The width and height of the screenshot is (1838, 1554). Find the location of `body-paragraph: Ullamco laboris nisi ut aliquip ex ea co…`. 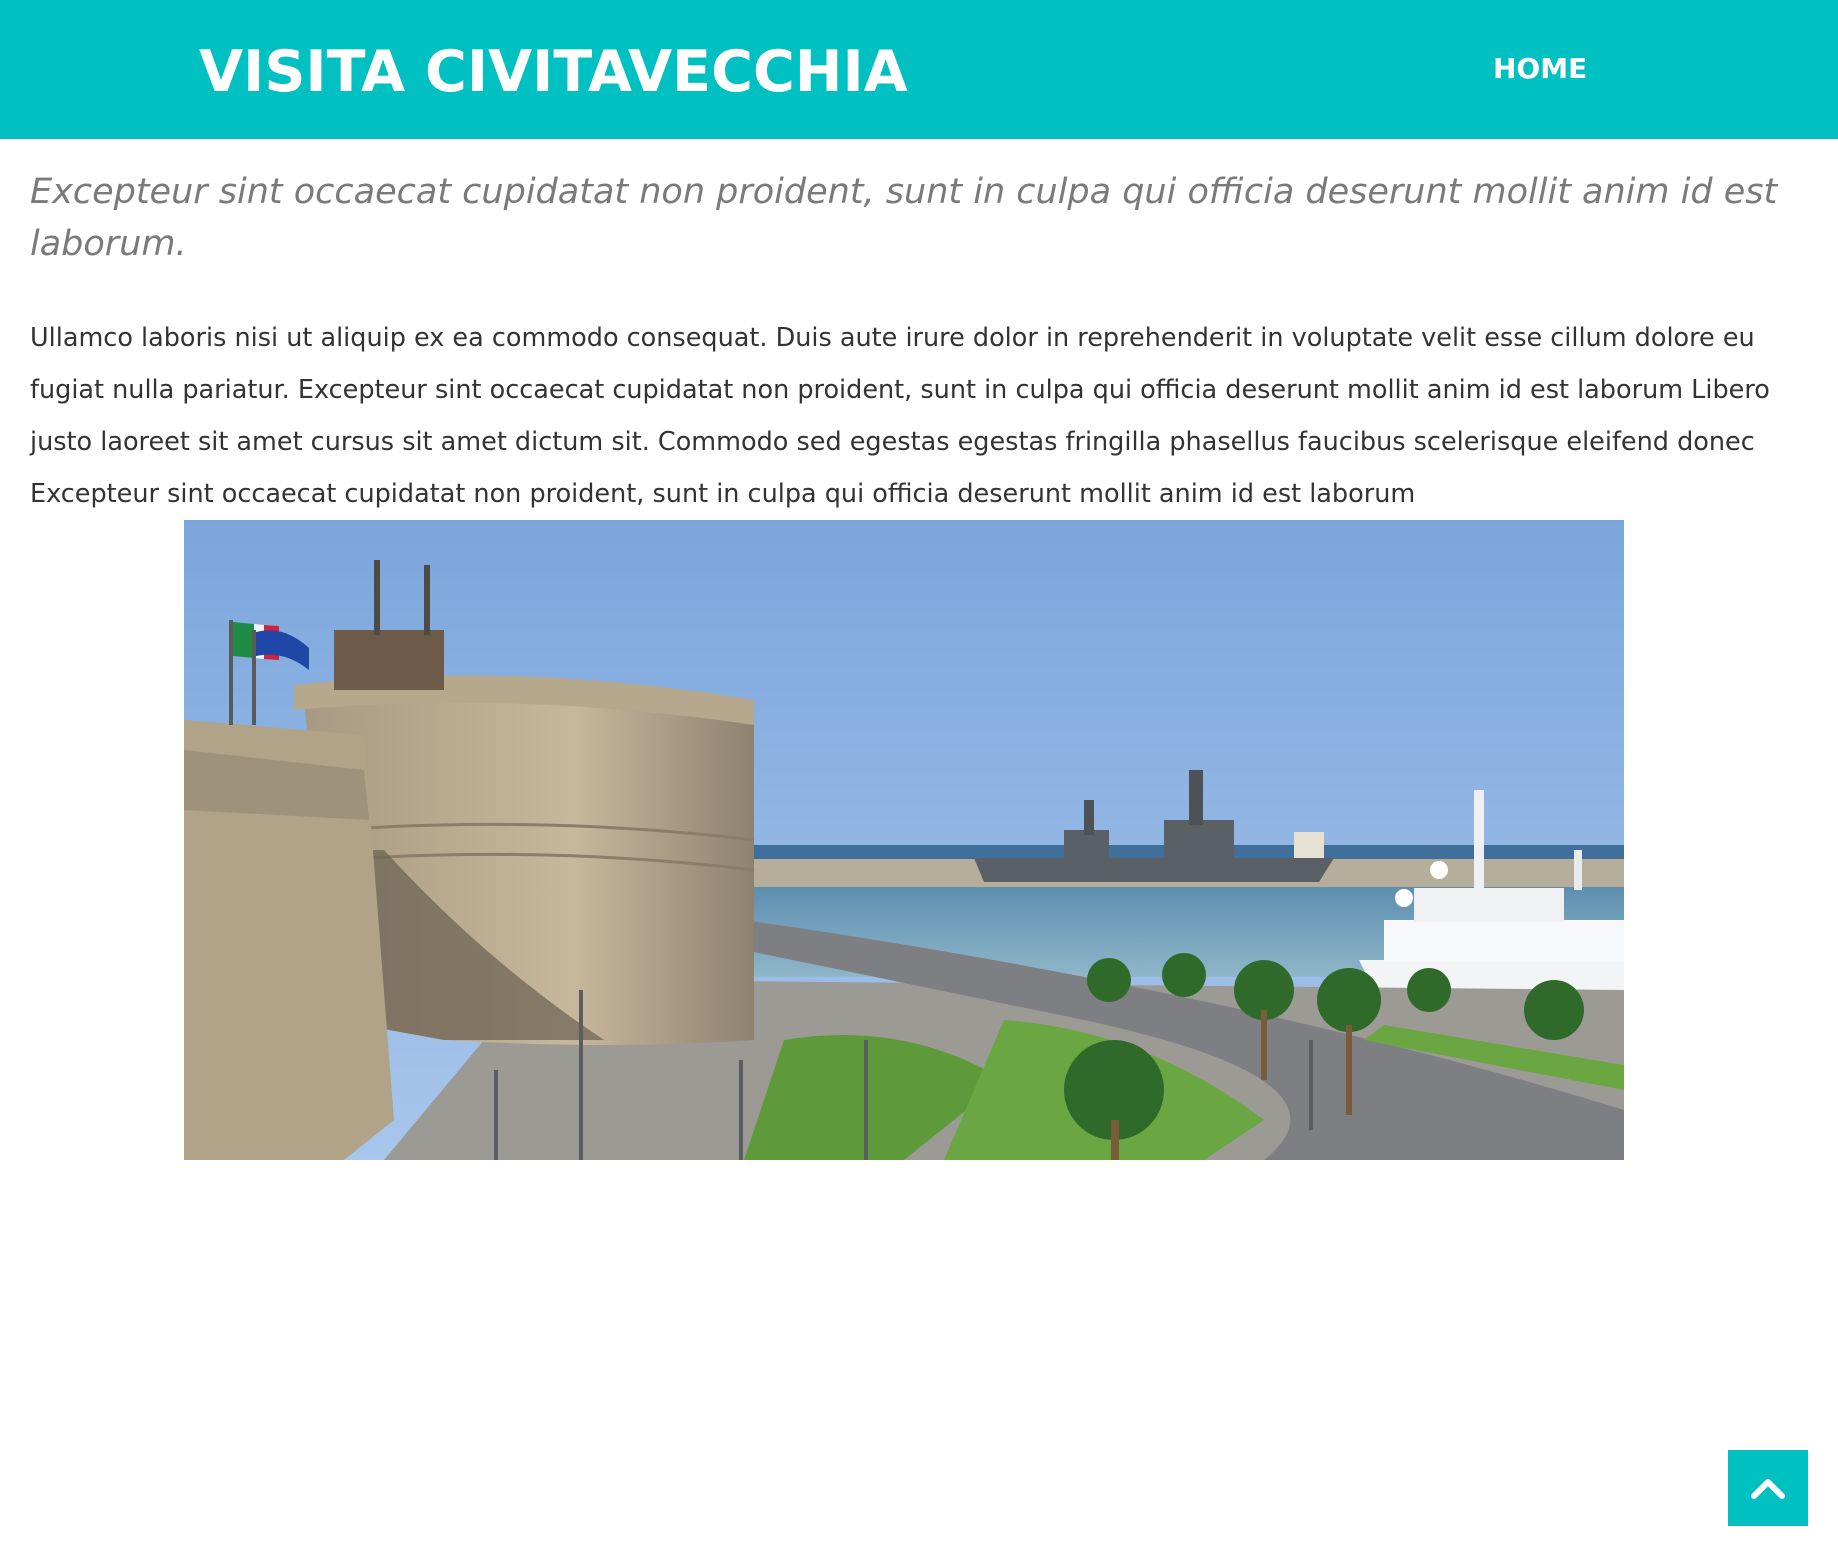

body-paragraph: Ullamco laboris nisi ut aliquip ex ea co… is located at coordinates (900, 416).